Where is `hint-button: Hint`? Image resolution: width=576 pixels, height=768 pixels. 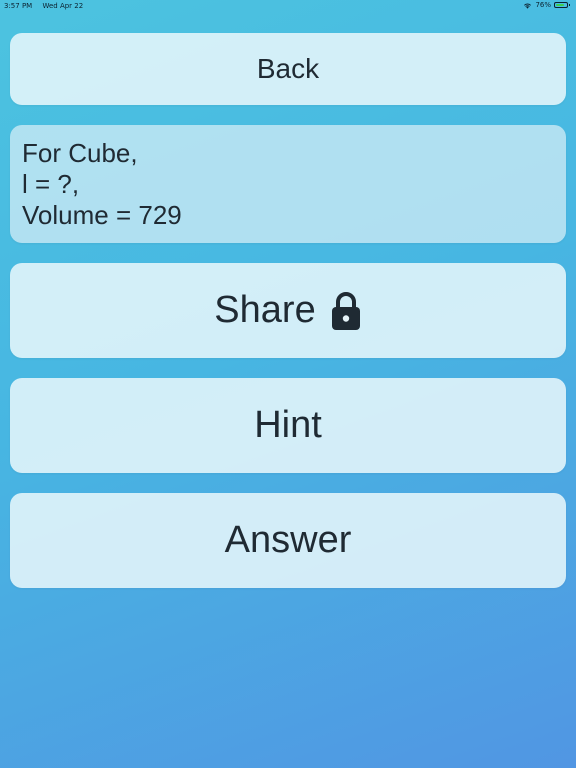
hint-button: Hint is located at coordinates (288, 425).